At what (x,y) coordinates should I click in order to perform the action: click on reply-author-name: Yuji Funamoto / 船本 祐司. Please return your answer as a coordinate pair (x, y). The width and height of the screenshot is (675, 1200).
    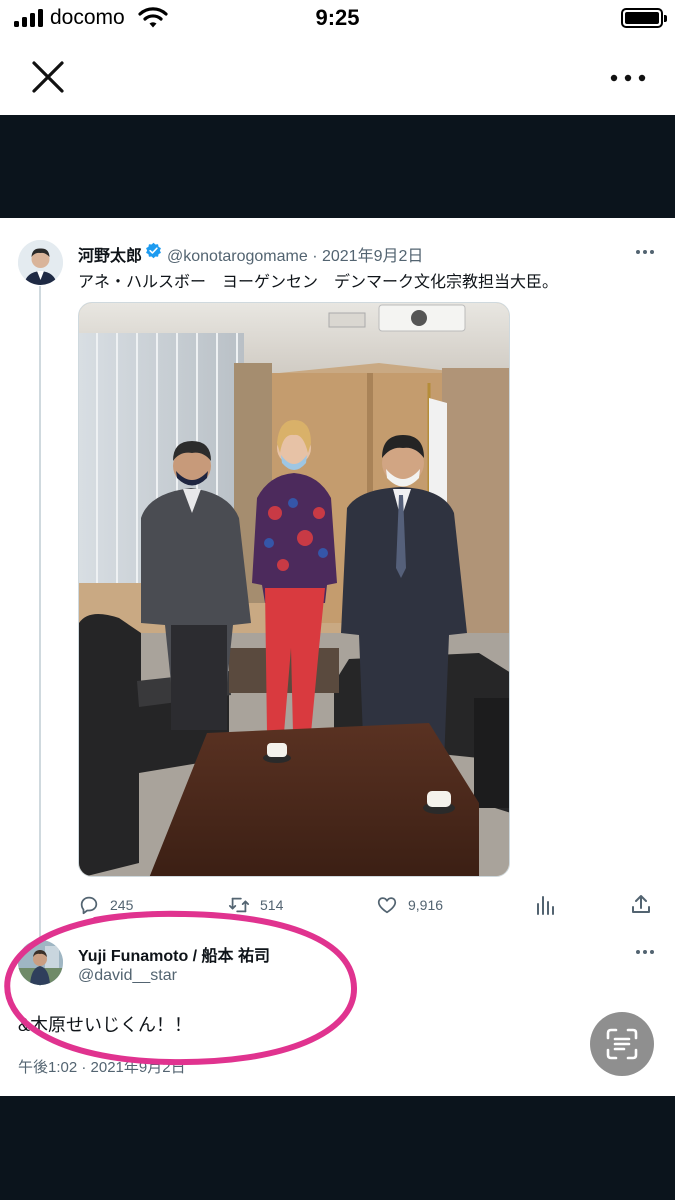
    Looking at the image, I should click on (174, 954).